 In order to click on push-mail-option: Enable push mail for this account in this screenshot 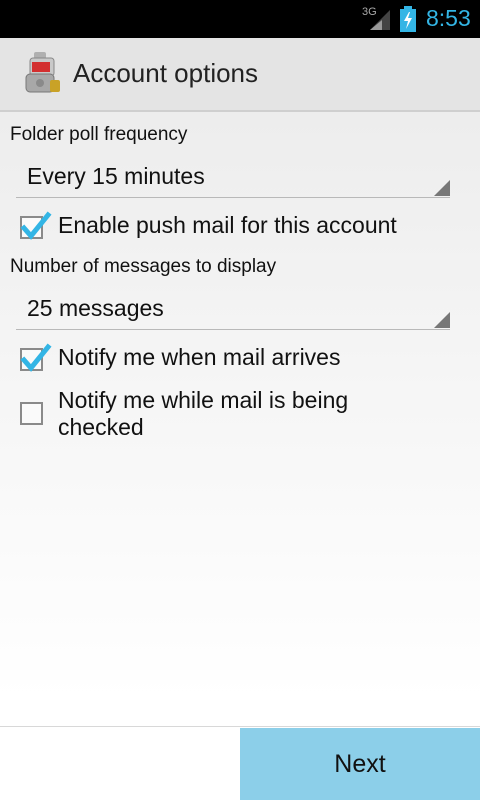, I will do `click(240, 227)`.